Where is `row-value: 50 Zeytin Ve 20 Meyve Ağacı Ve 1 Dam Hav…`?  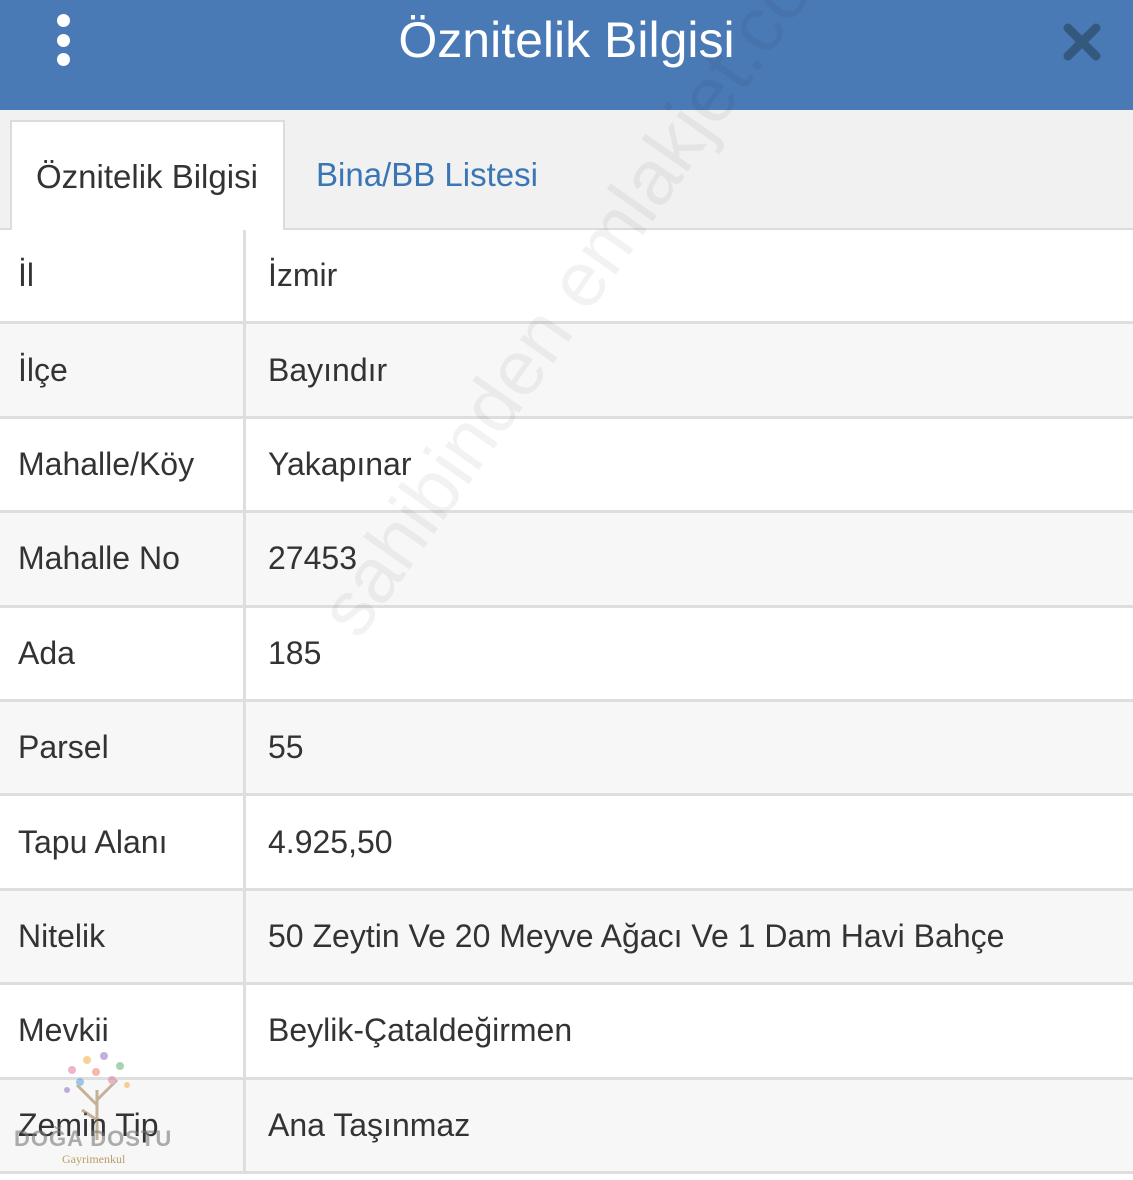 row-value: 50 Zeytin Ve 20 Meyve Ağacı Ve 1 Dam Hav… is located at coordinates (636, 935).